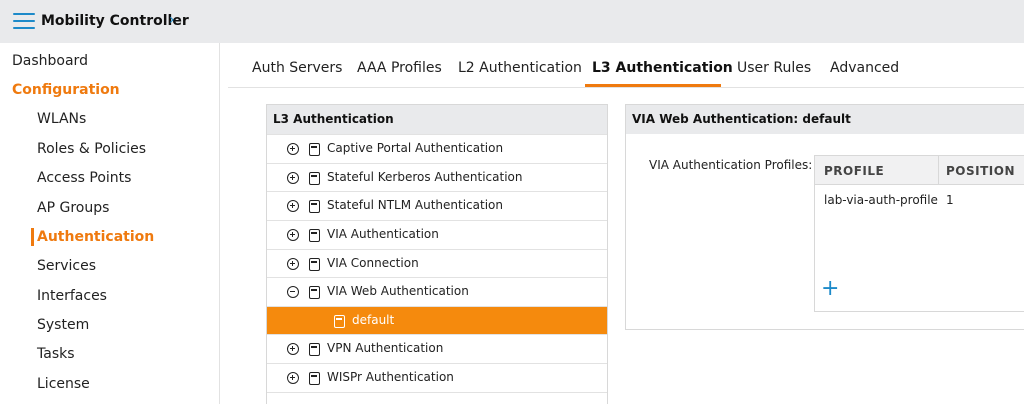 Image resolution: width=1024 pixels, height=420 pixels. Describe the element at coordinates (437, 320) in the screenshot. I see `tree-row-default-selected: default` at that location.